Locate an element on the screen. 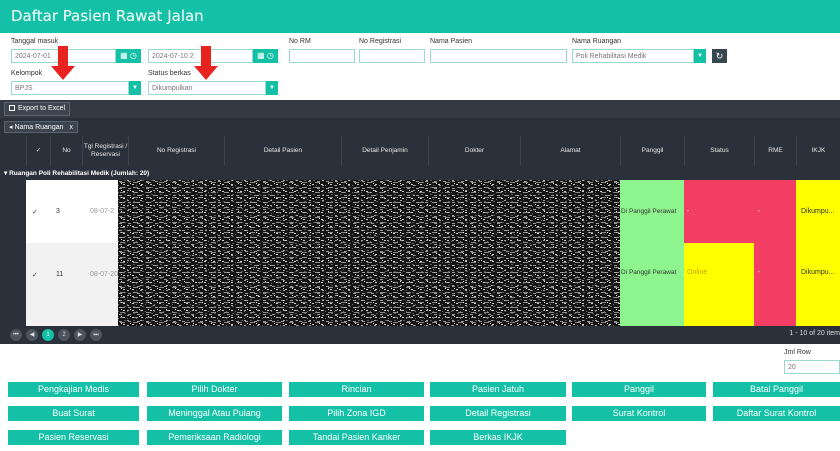 The image size is (840, 451). daftar-surat-kontrol-button: Daftar Surat Kontrol is located at coordinates (776, 413).